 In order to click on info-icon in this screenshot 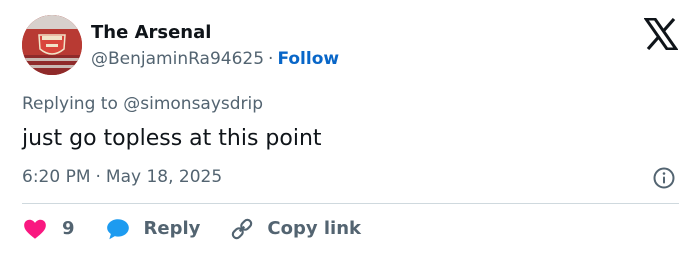, I will do `click(664, 178)`.